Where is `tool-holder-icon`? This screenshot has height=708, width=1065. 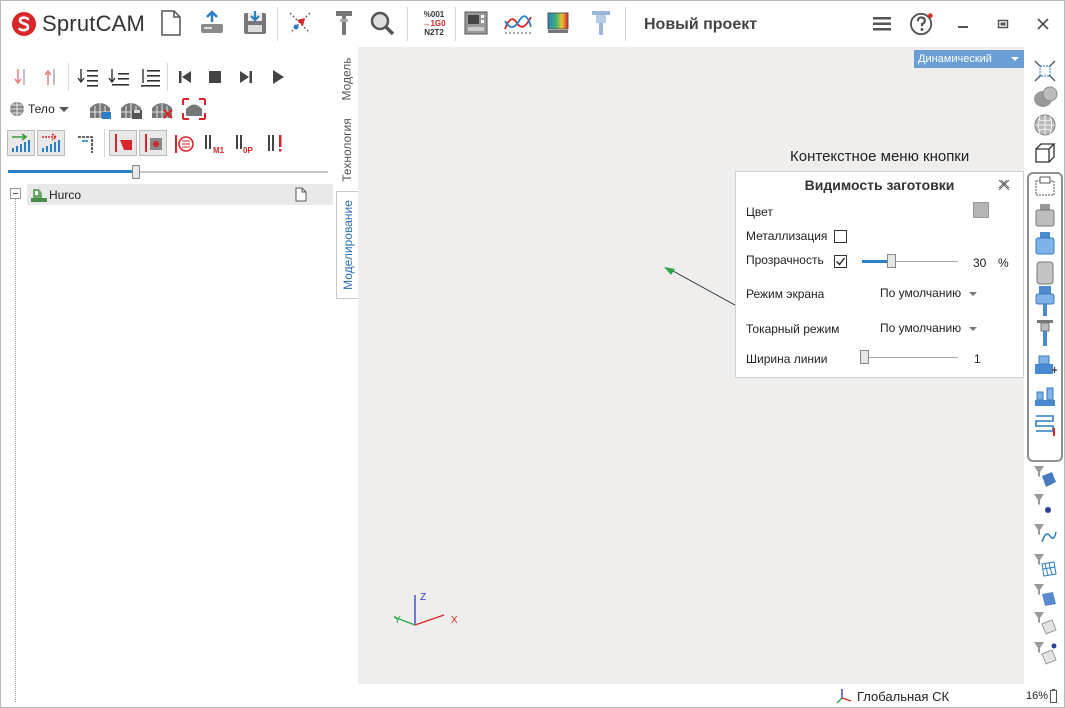
tool-holder-icon is located at coordinates (601, 23).